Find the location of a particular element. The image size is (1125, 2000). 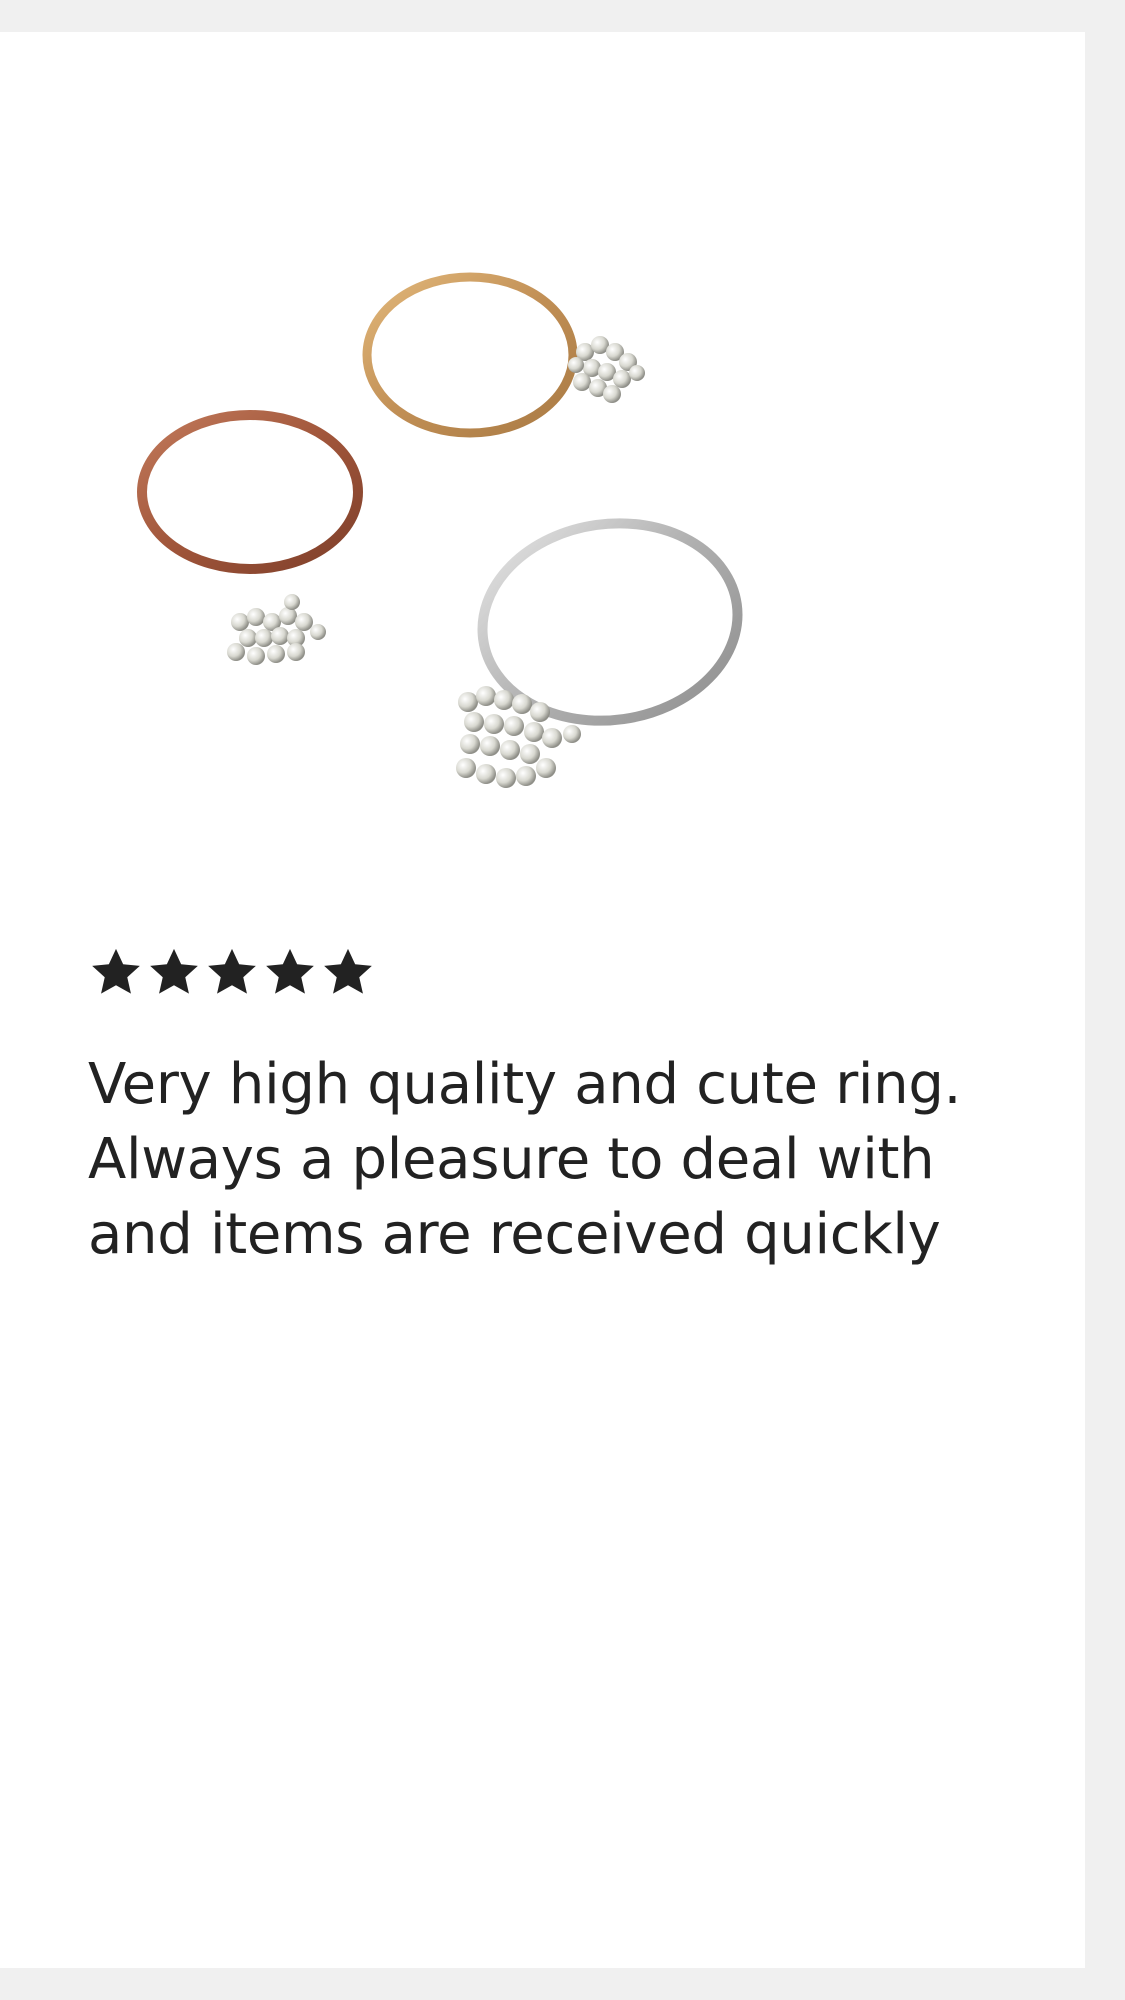

copper-ring-bead-cluster is located at coordinates (276, 629).